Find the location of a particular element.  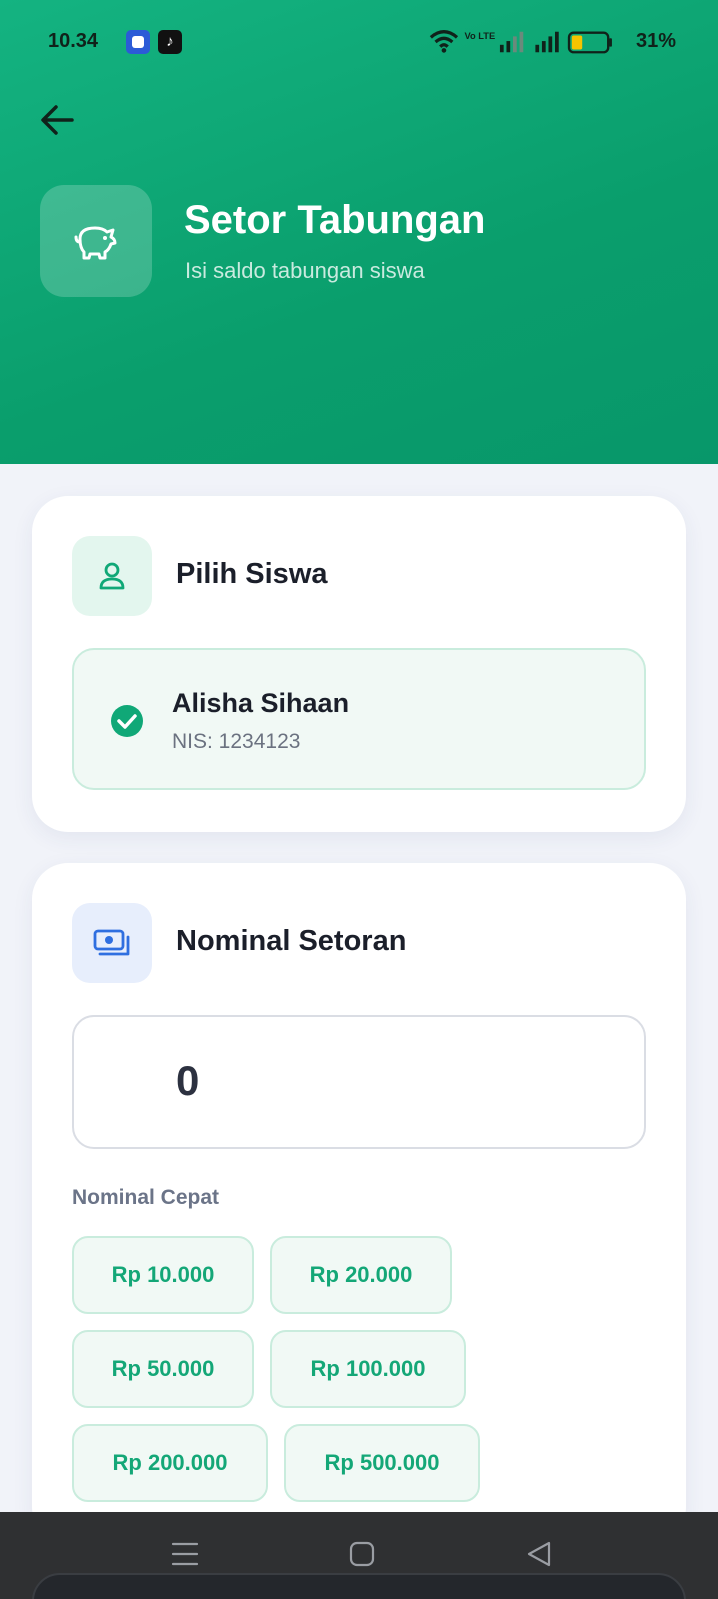

user-icon is located at coordinates (112, 576).